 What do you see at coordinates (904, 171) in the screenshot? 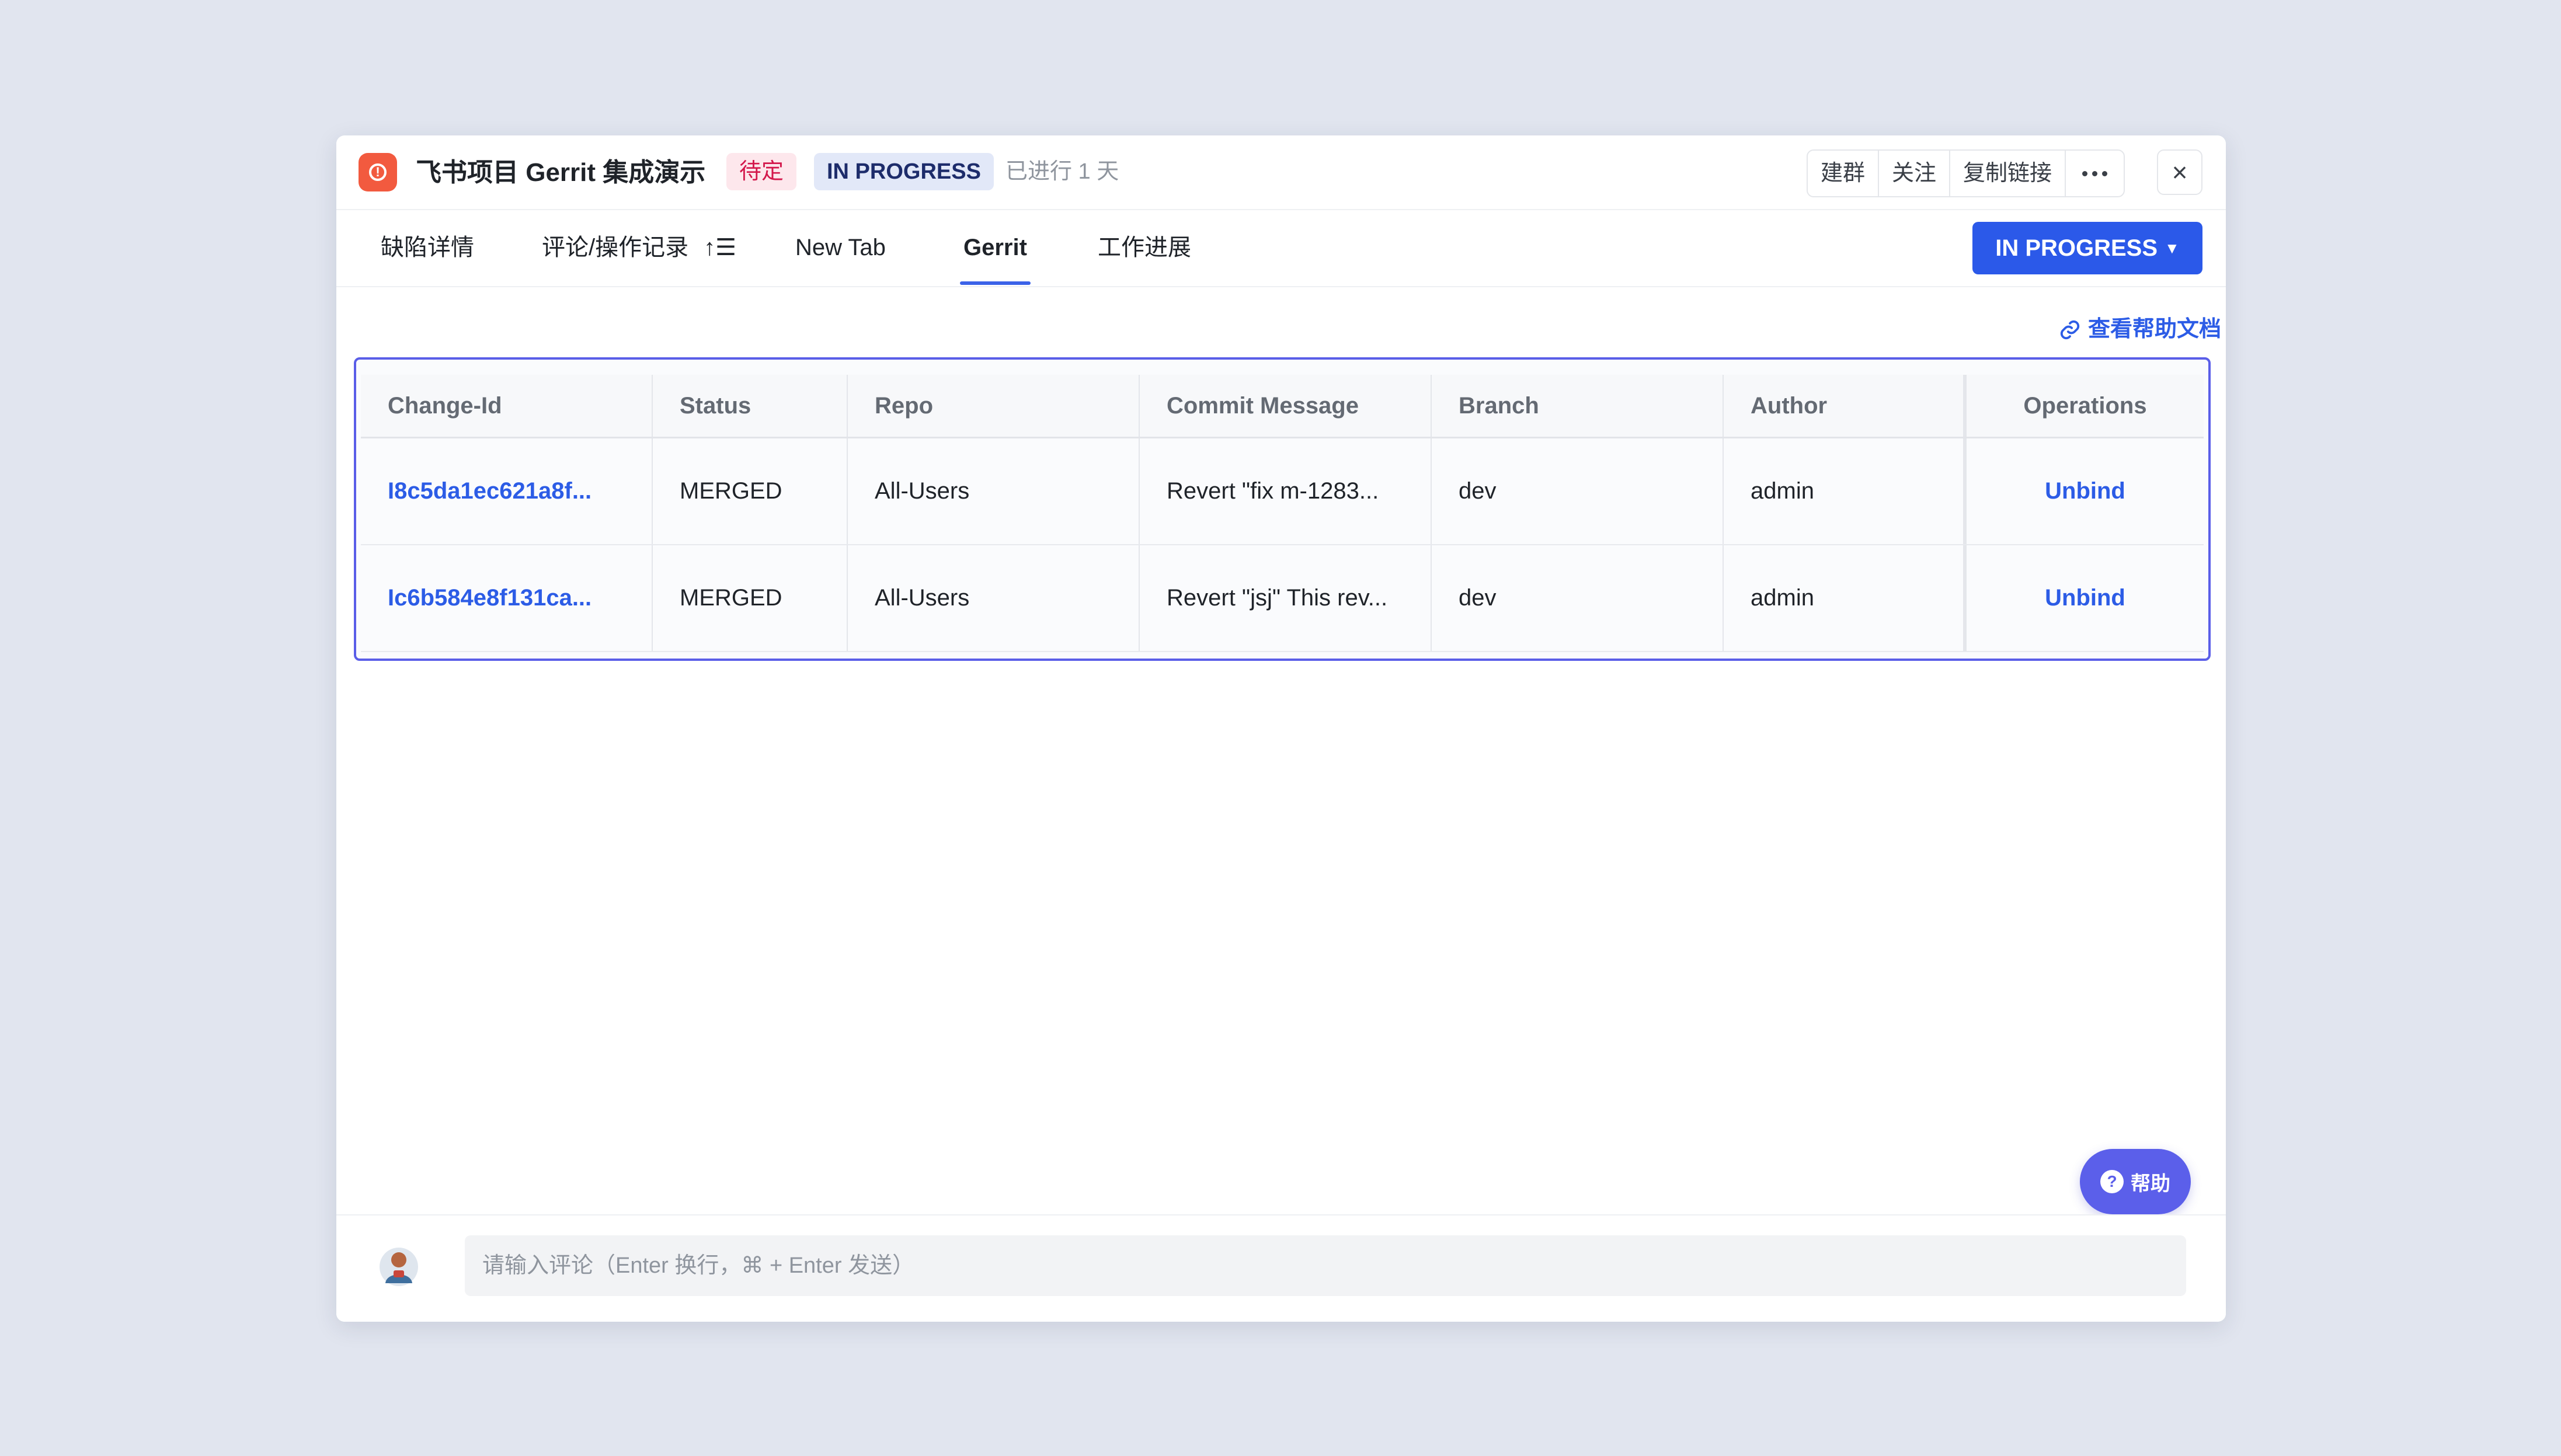
I see `status-badge: IN PROGRESS` at bounding box center [904, 171].